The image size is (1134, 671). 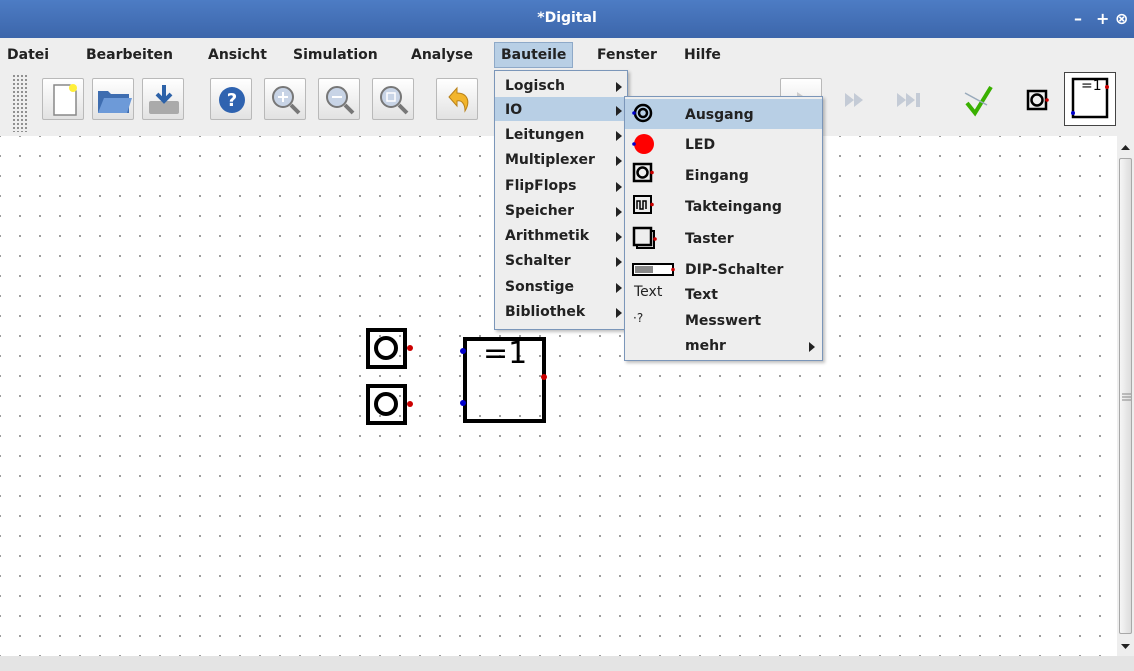 What do you see at coordinates (700, 145) in the screenshot?
I see `submenu-item-led: LED` at bounding box center [700, 145].